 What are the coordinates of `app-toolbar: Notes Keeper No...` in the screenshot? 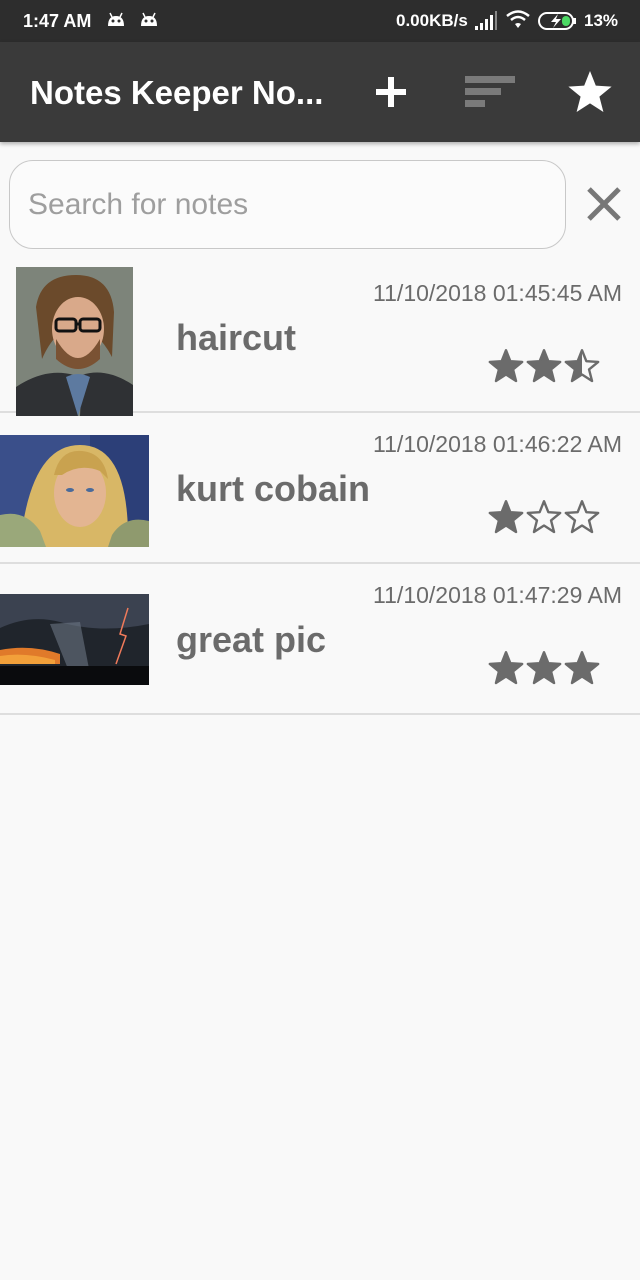 It's located at (320, 92).